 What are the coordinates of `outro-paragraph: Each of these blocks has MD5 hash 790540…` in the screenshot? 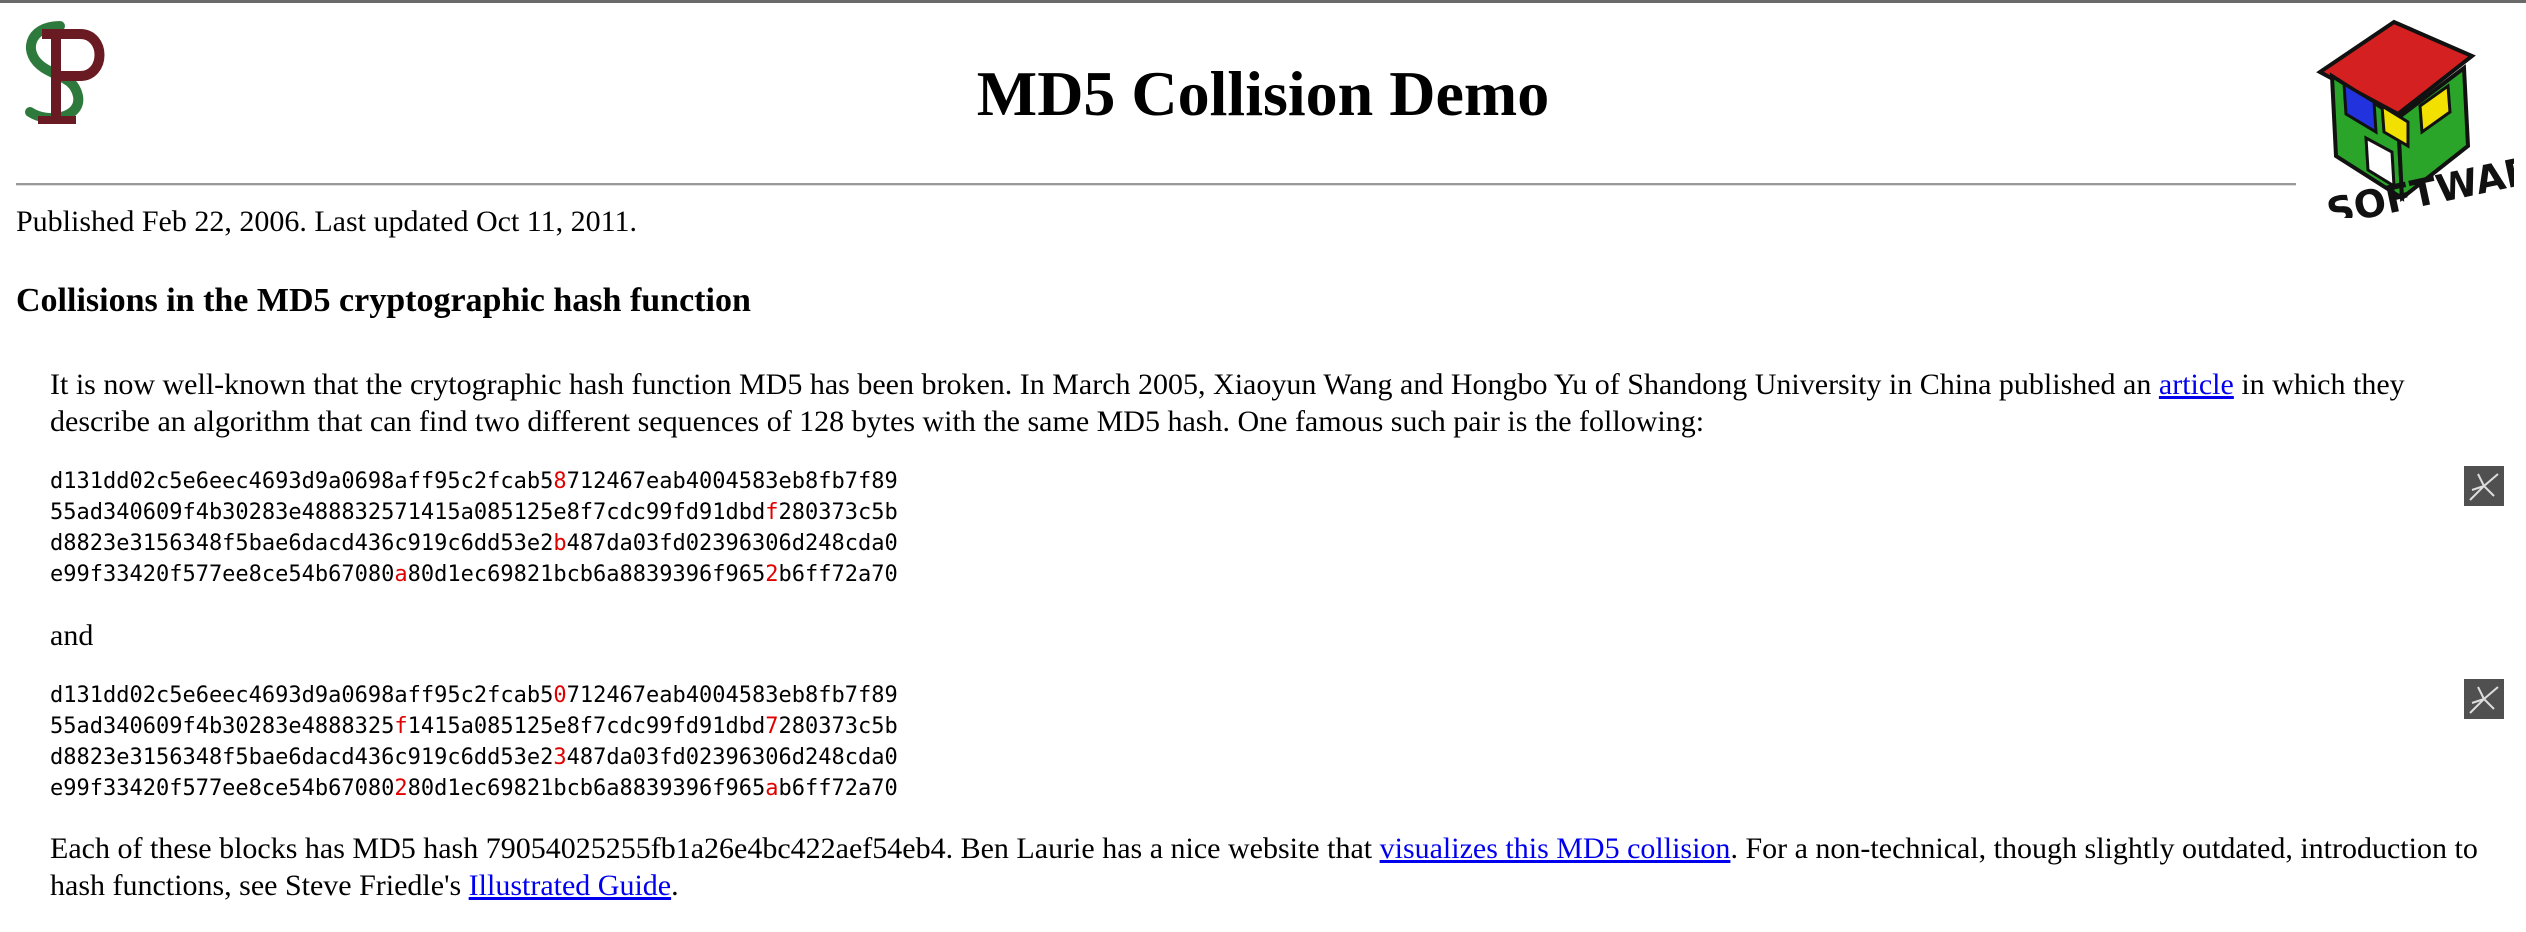 It's located at (1280, 867).